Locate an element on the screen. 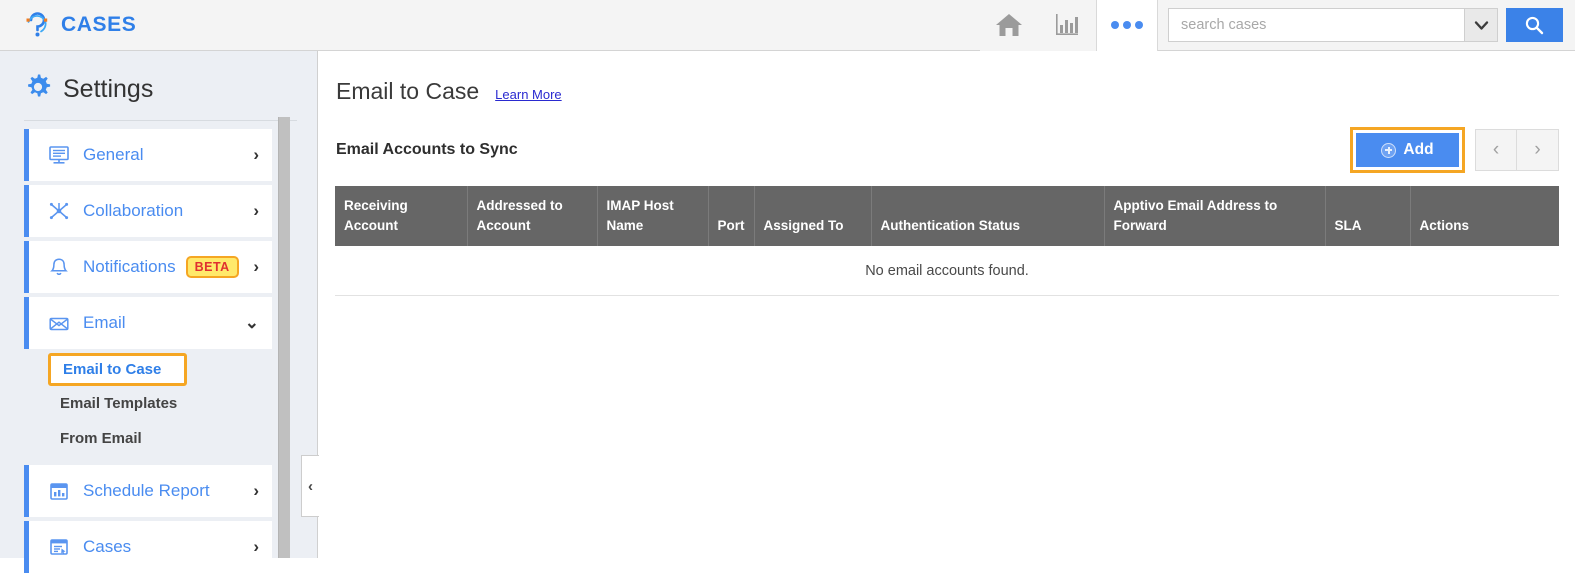  column-header: SLA is located at coordinates (1368, 216).